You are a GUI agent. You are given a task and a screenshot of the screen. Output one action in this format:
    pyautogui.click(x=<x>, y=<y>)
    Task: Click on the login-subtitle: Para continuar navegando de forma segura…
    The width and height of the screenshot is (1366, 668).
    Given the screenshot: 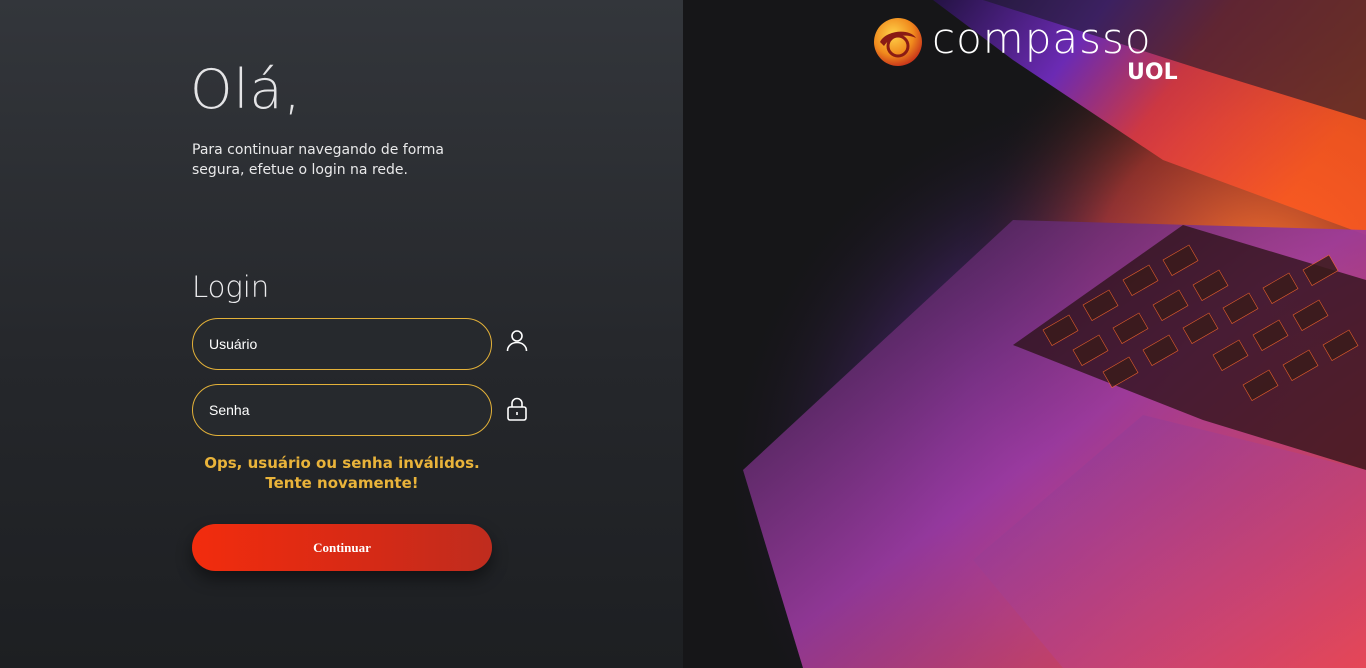 What is the action you would take?
    pyautogui.click(x=318, y=160)
    